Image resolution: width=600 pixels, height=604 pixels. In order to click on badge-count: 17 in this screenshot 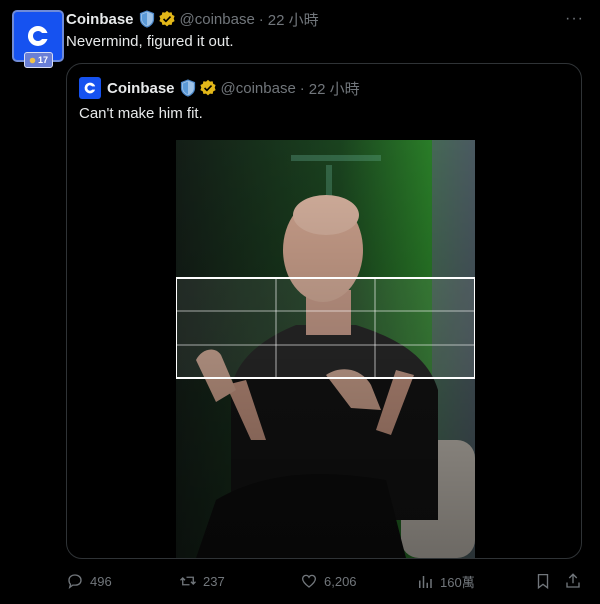, I will do `click(43, 60)`.